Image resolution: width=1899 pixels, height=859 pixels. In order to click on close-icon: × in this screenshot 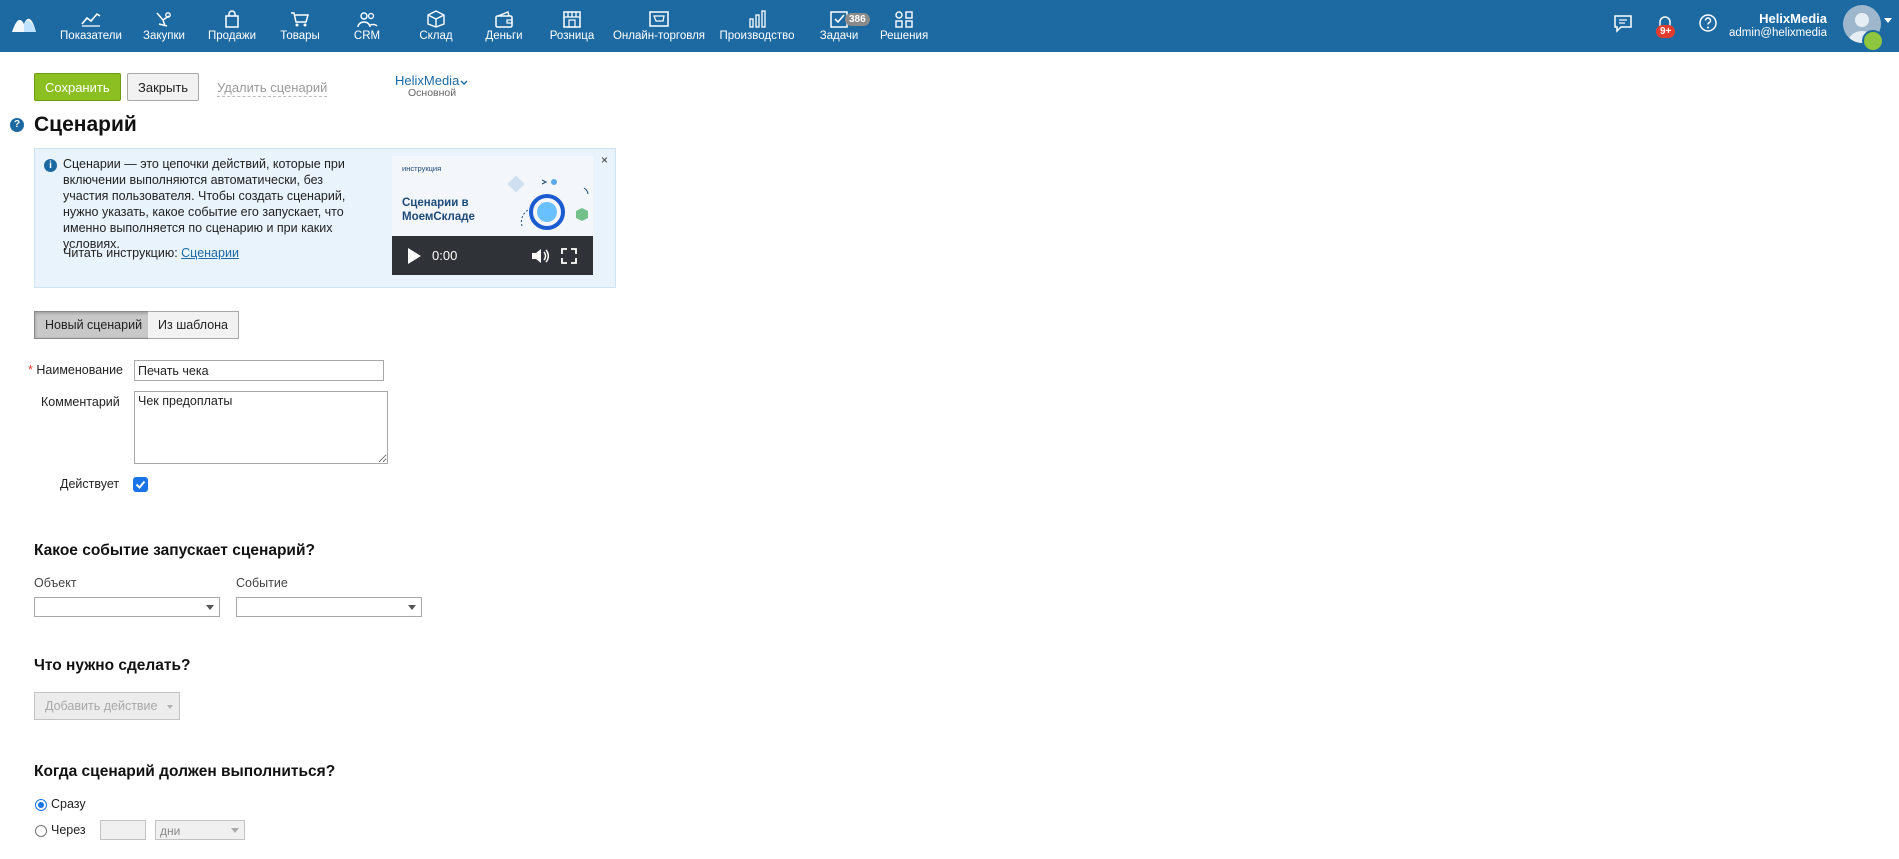, I will do `click(604, 160)`.